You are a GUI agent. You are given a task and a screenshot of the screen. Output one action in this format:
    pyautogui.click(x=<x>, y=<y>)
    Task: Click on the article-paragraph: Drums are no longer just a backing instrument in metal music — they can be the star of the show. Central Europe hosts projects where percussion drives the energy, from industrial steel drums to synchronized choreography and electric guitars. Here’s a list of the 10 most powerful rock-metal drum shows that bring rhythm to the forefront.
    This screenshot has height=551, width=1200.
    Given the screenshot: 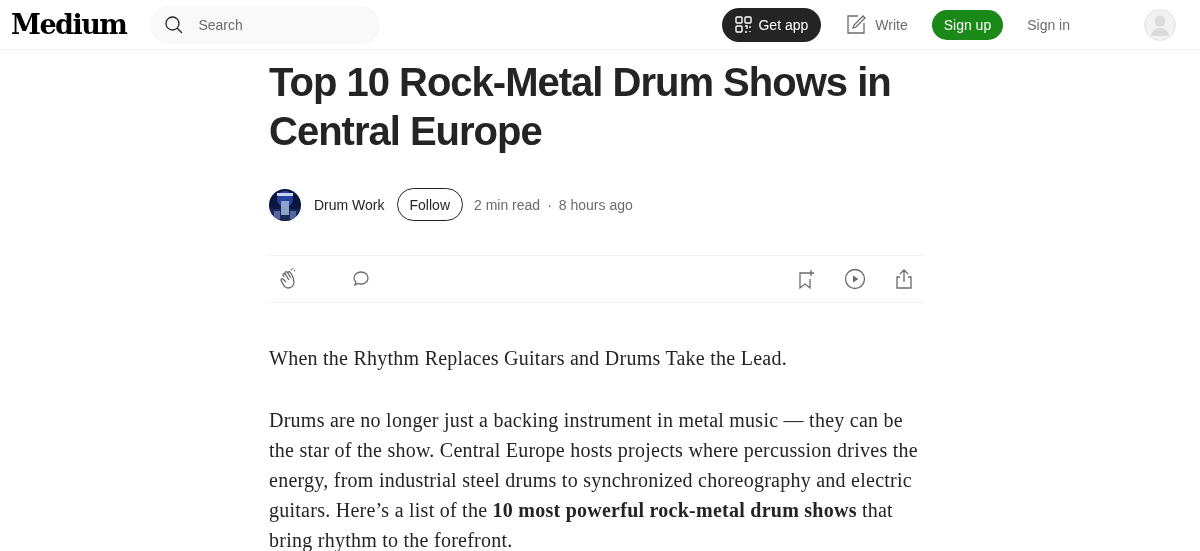 What is the action you would take?
    pyautogui.click(x=594, y=479)
    